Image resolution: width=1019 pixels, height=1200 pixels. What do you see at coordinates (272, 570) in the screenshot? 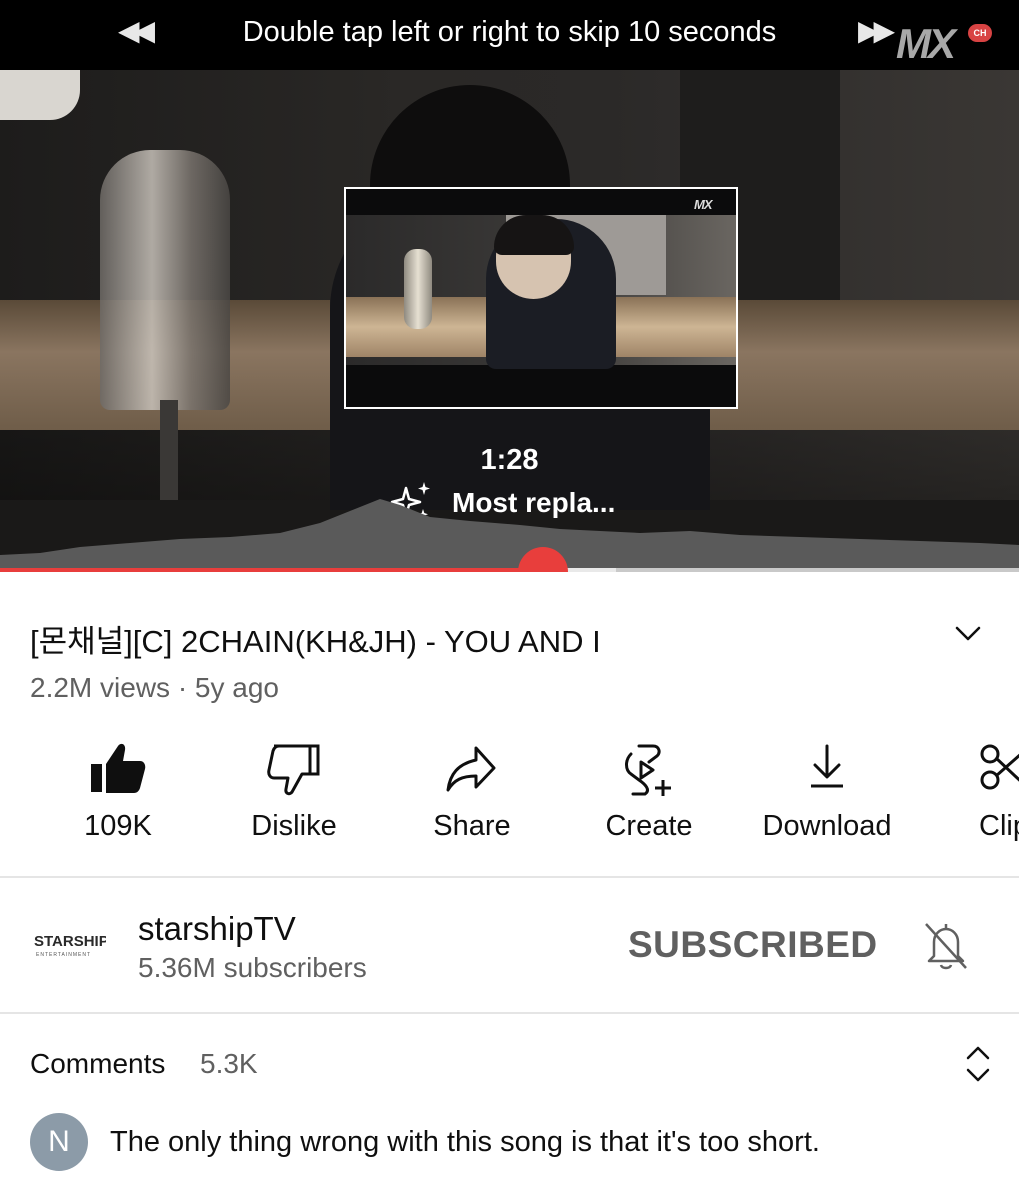
I see `progress-played` at bounding box center [272, 570].